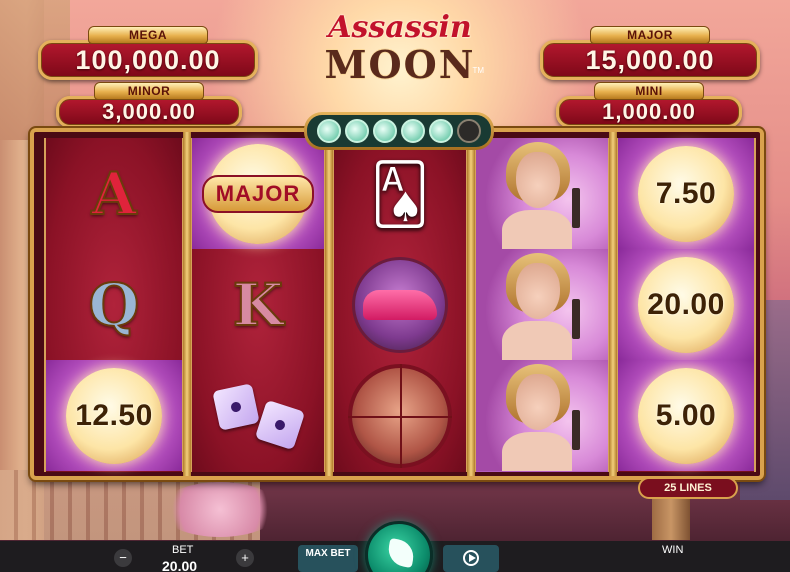  I want to click on villain-icon, so click(400, 415).